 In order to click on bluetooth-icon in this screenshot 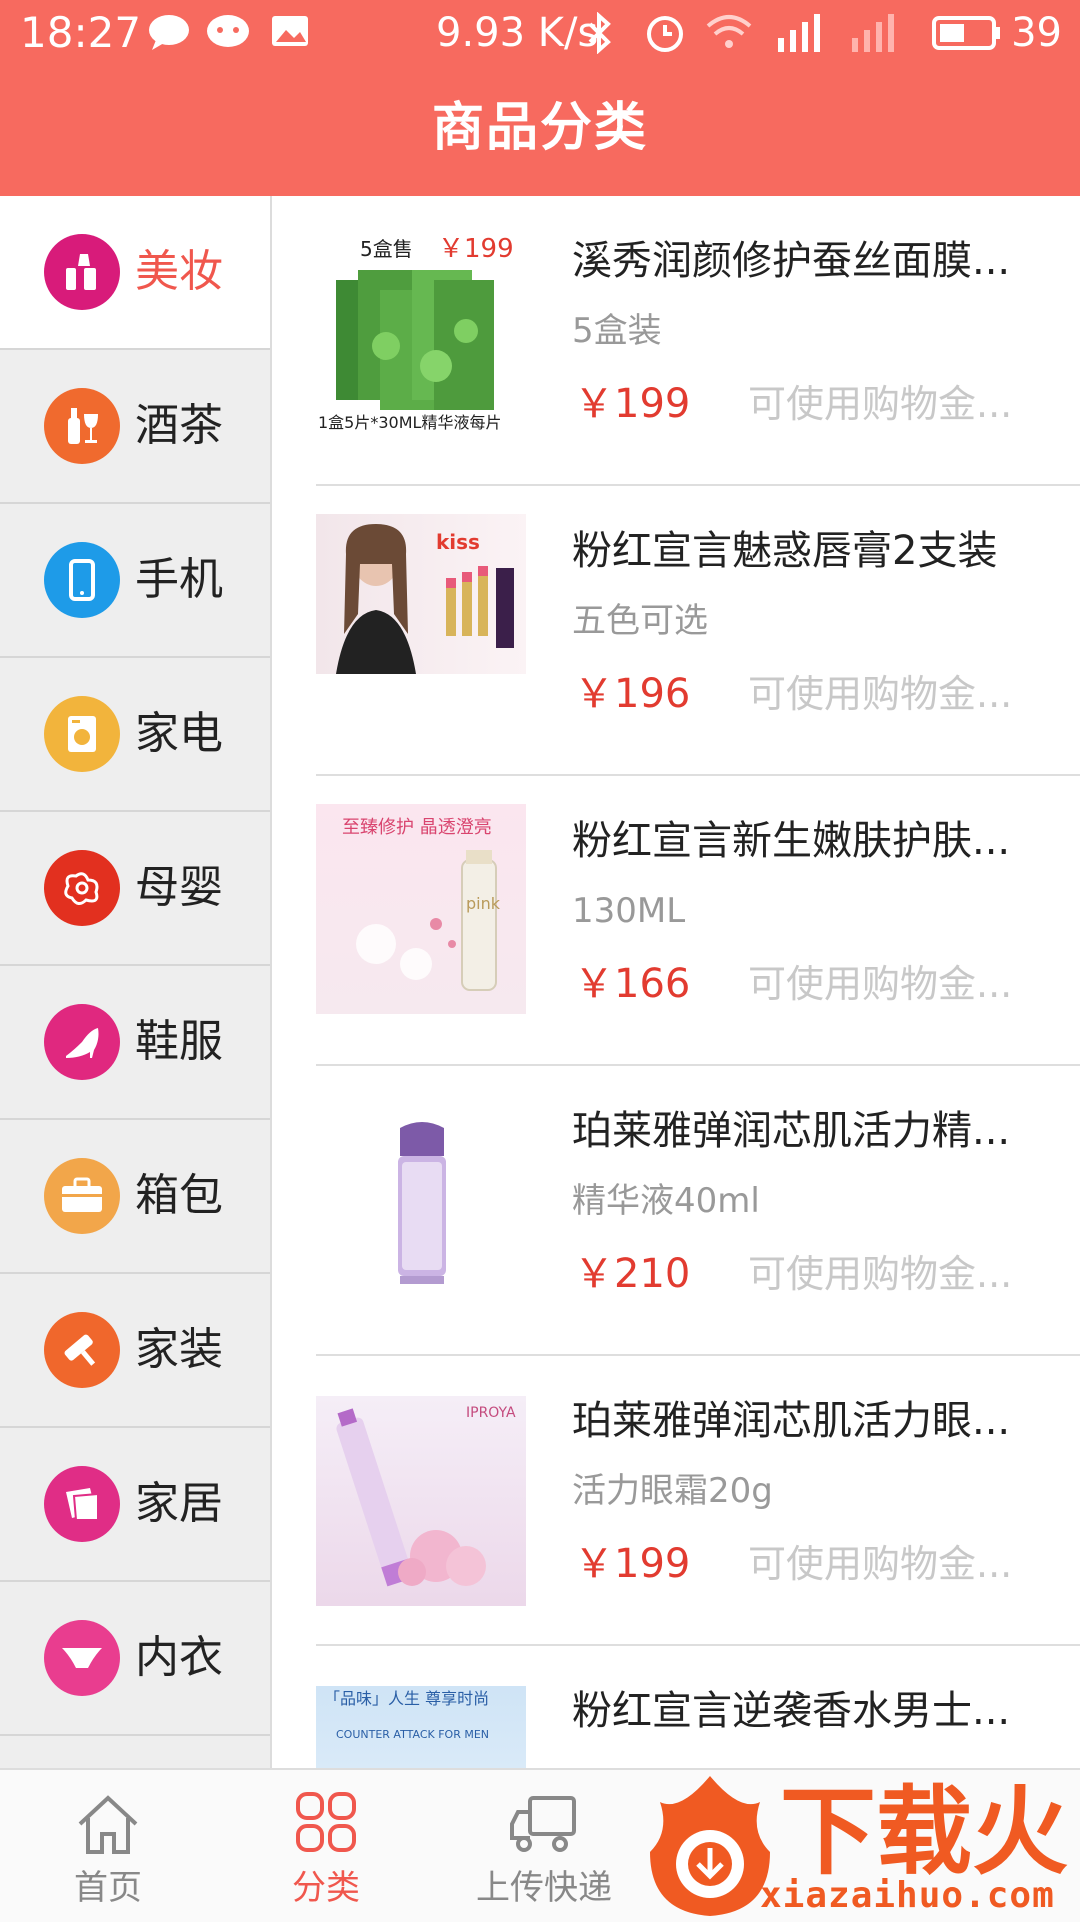, I will do `click(599, 33)`.